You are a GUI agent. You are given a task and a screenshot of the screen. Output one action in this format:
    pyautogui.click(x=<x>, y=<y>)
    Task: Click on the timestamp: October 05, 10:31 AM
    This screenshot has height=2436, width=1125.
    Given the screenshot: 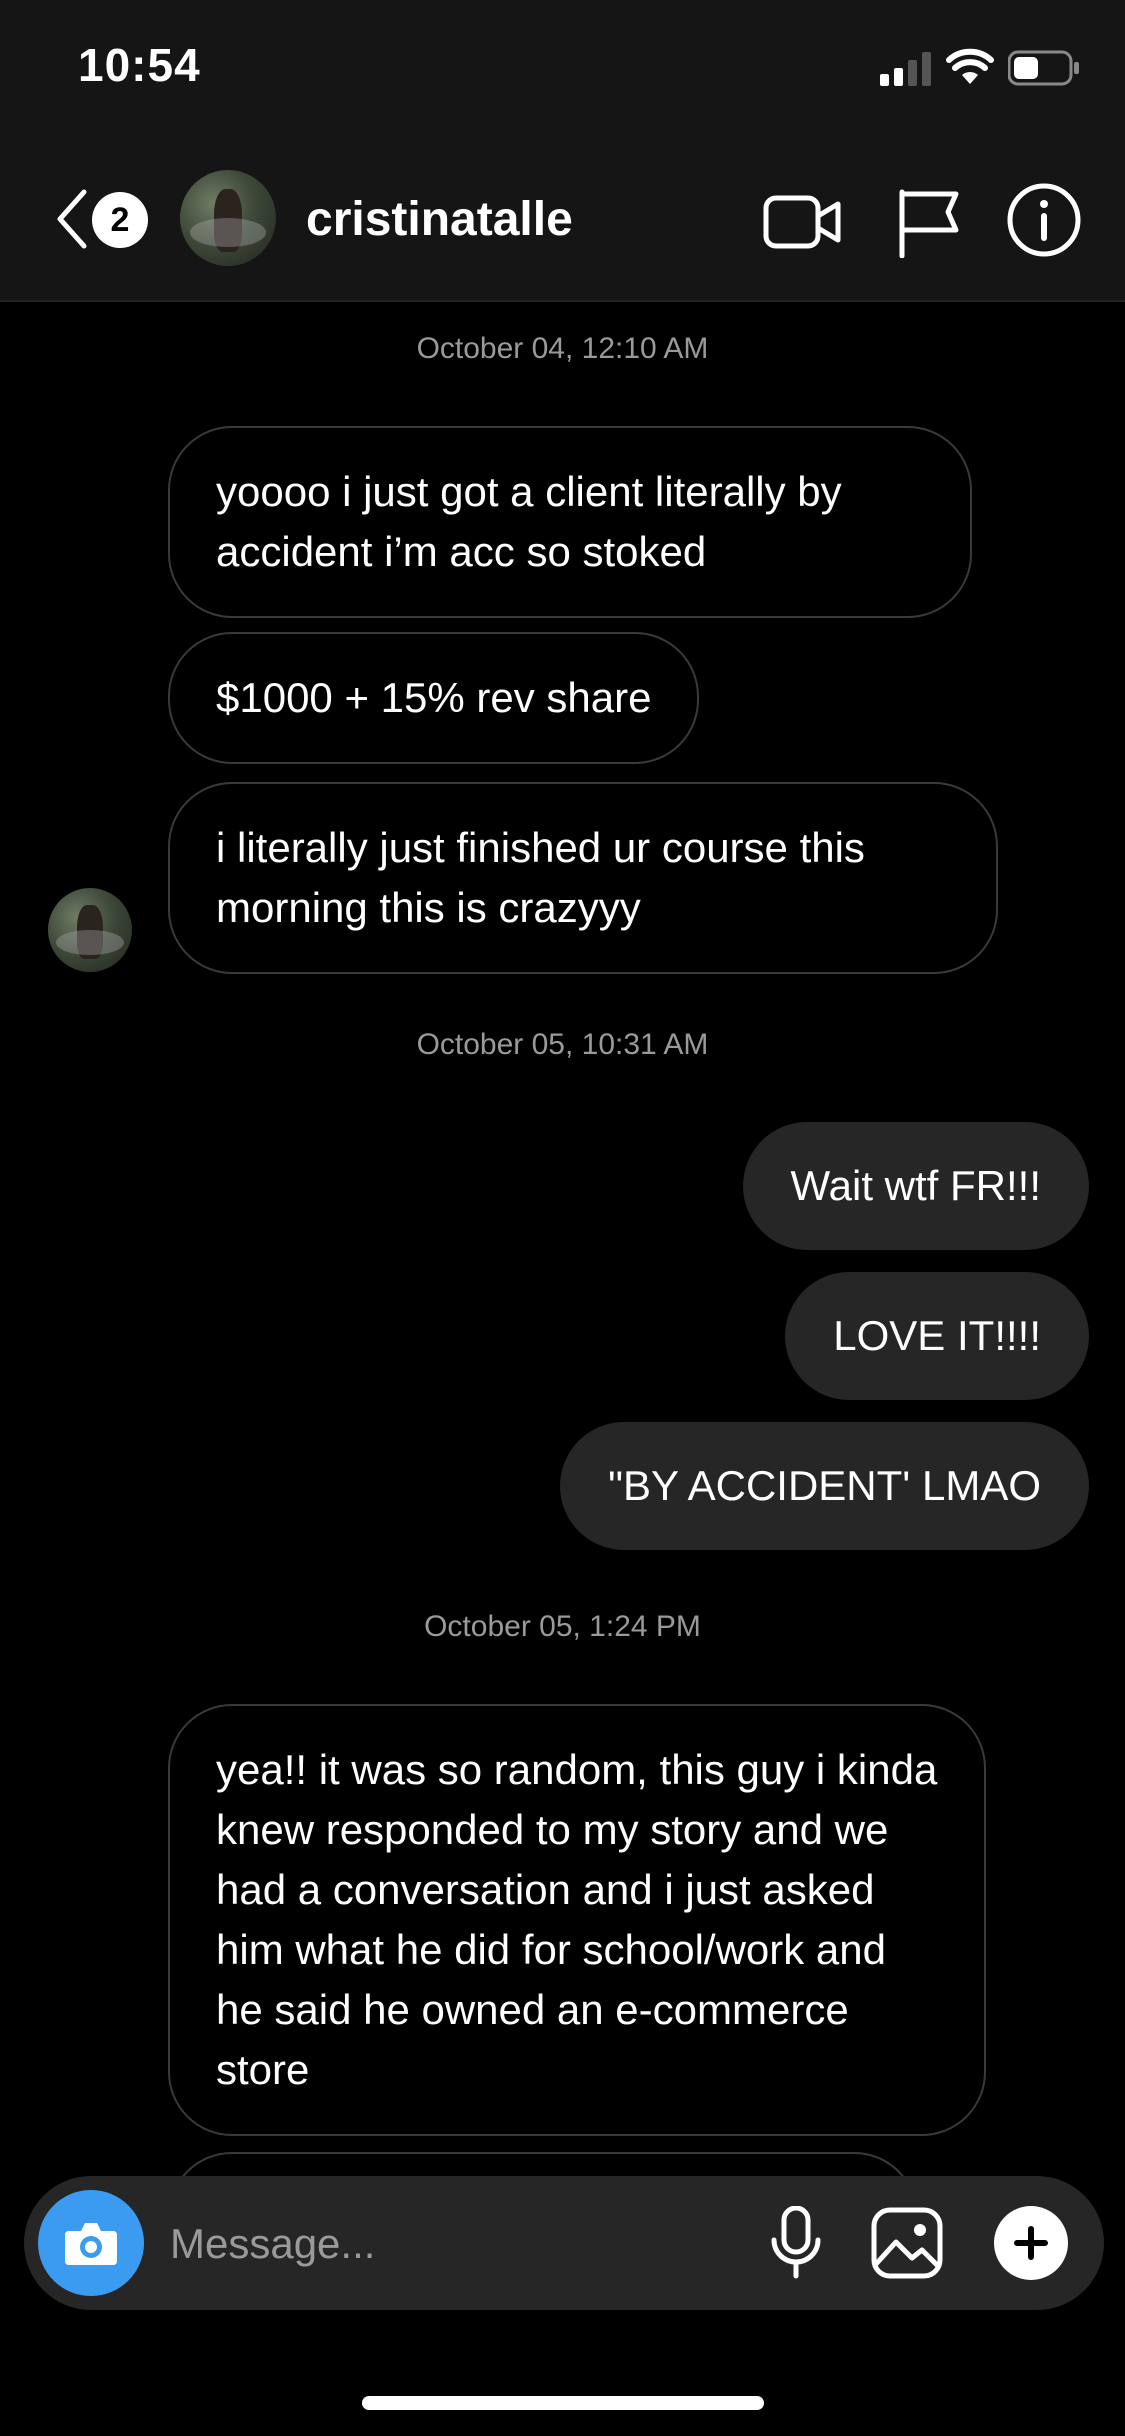 What is the action you would take?
    pyautogui.click(x=562, y=1044)
    